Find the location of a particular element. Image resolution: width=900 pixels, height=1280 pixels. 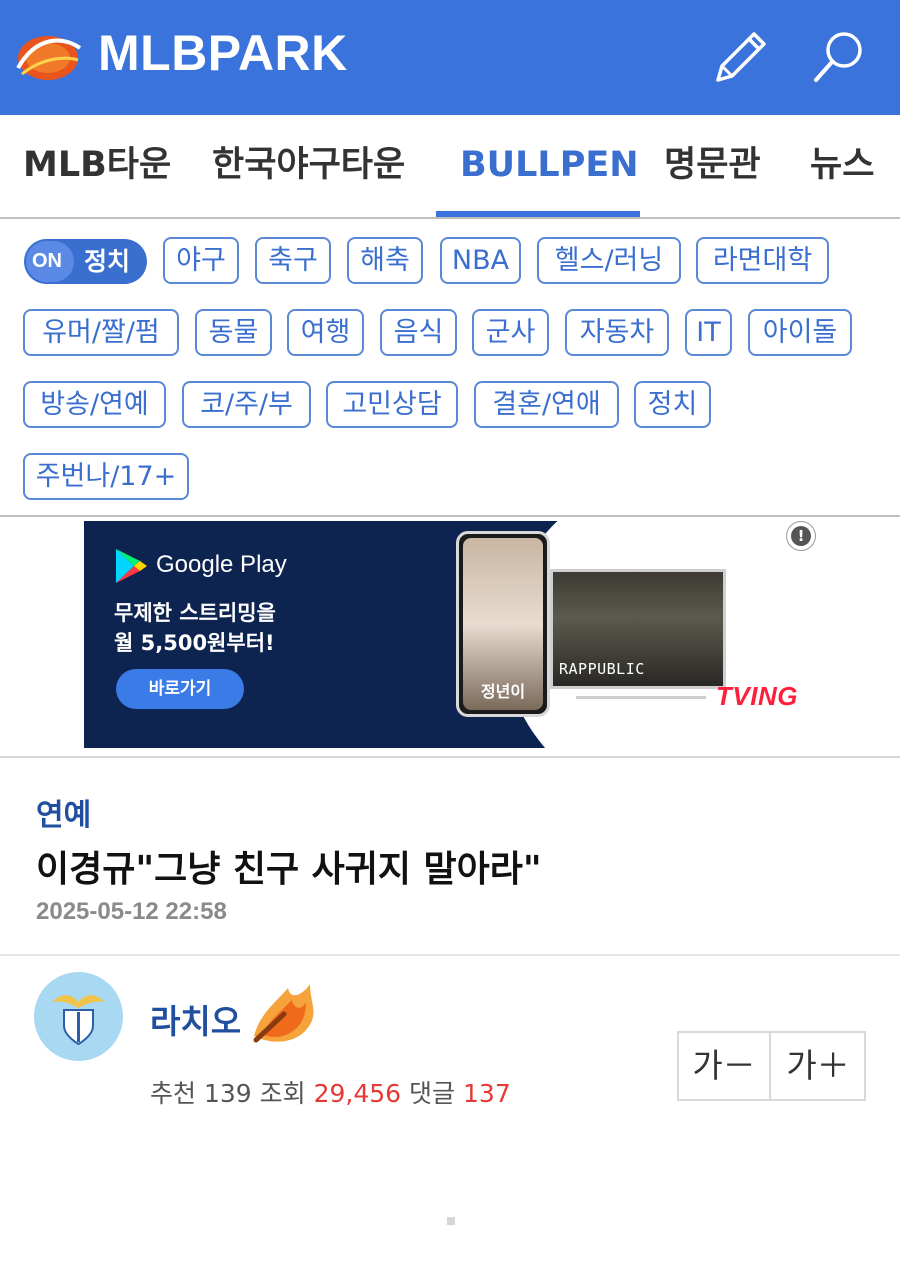

tag-military: 군사 is located at coordinates (510, 332).